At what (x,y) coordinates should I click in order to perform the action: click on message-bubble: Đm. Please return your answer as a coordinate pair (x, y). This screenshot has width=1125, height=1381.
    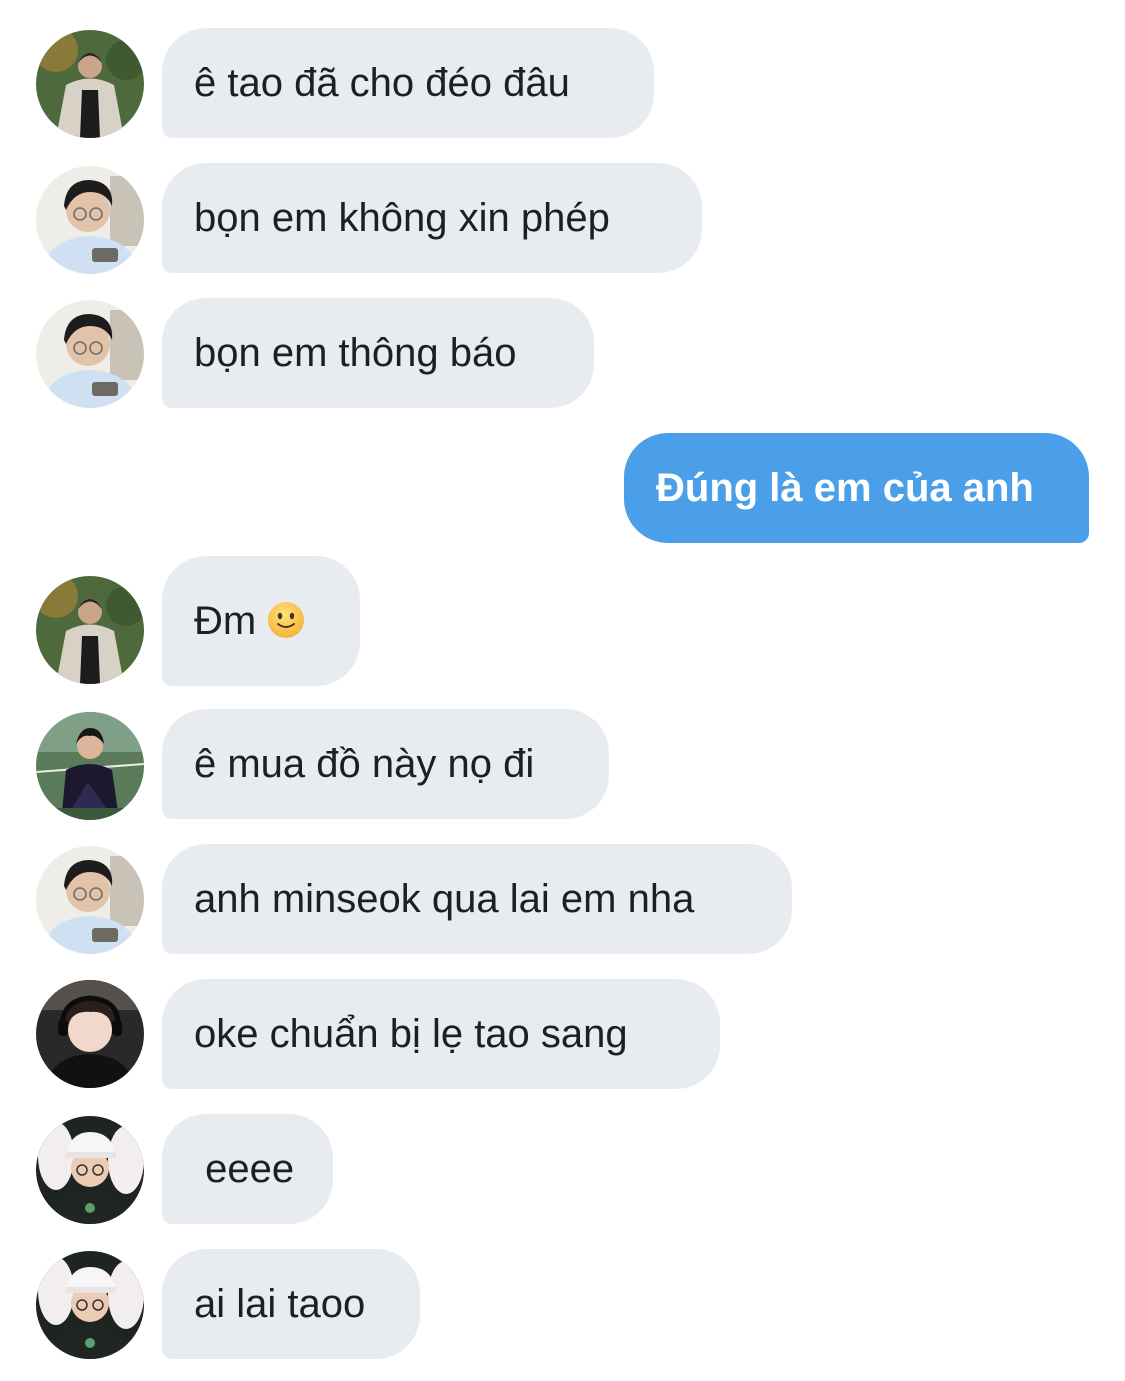
    Looking at the image, I should click on (261, 621).